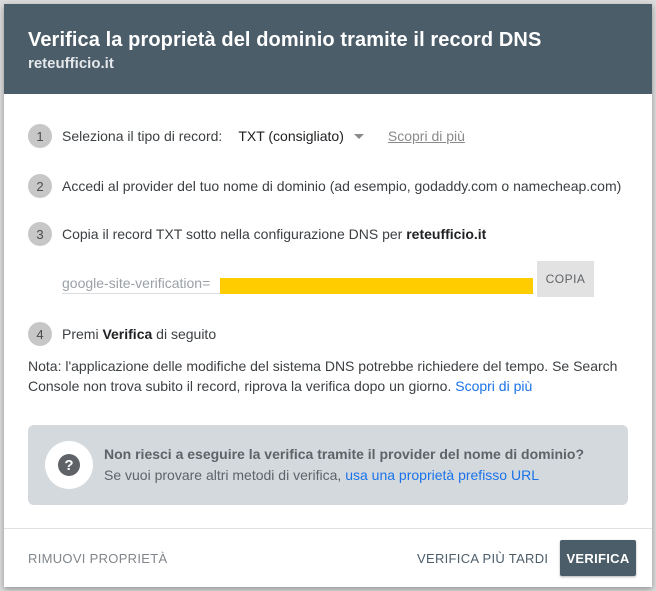 The height and width of the screenshot is (591, 656). Describe the element at coordinates (493, 386) in the screenshot. I see `note-learn-more-link: Scopri di più` at that location.